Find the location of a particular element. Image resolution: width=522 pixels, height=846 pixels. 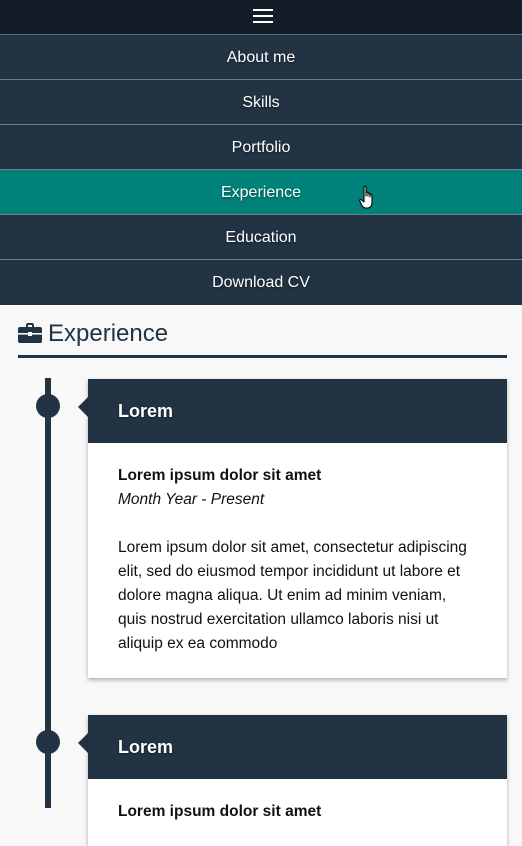

hand-cursor-icon is located at coordinates (366, 197).